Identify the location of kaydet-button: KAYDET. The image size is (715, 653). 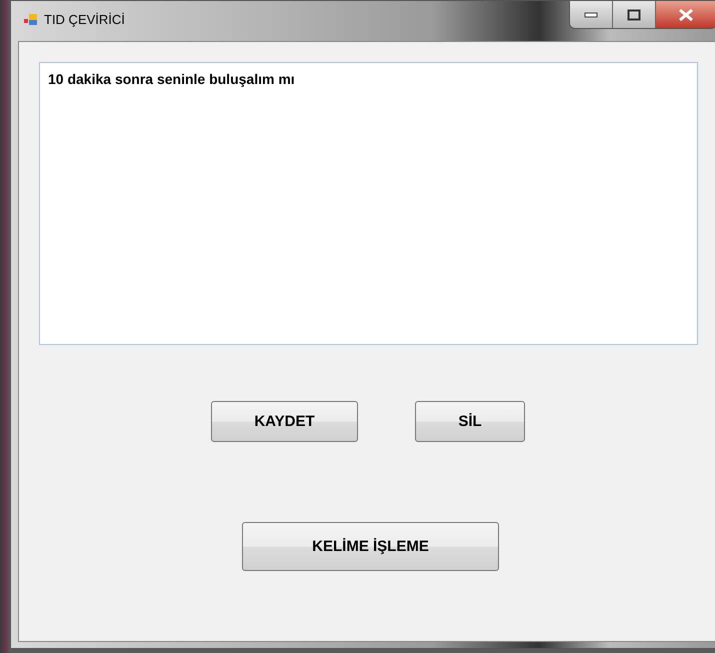
(284, 421).